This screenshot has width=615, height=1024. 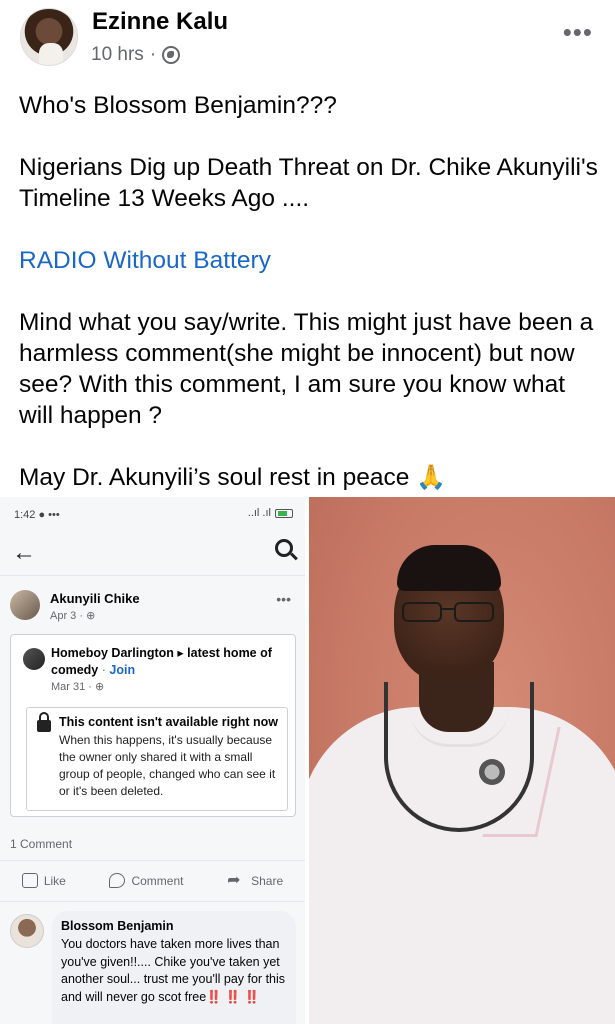 What do you see at coordinates (122, 670) in the screenshot?
I see `join-link: Join` at bounding box center [122, 670].